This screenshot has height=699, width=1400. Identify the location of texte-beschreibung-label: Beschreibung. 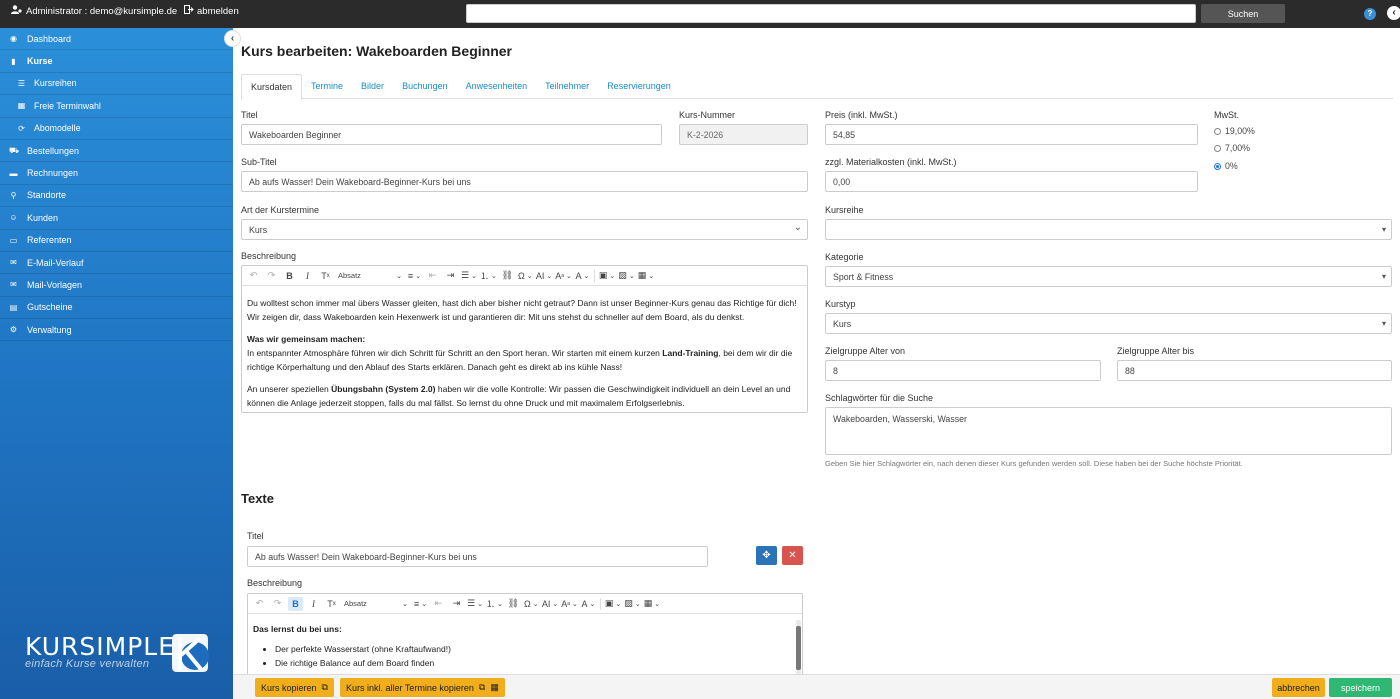
(275, 583).